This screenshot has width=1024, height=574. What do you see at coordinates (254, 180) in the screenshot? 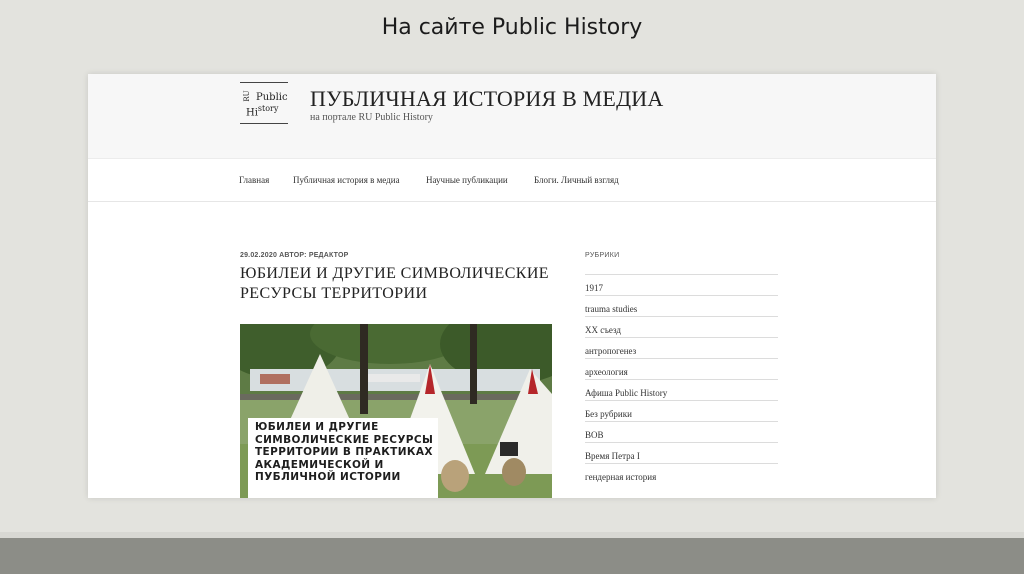
I see `nav-item-home: Главная` at bounding box center [254, 180].